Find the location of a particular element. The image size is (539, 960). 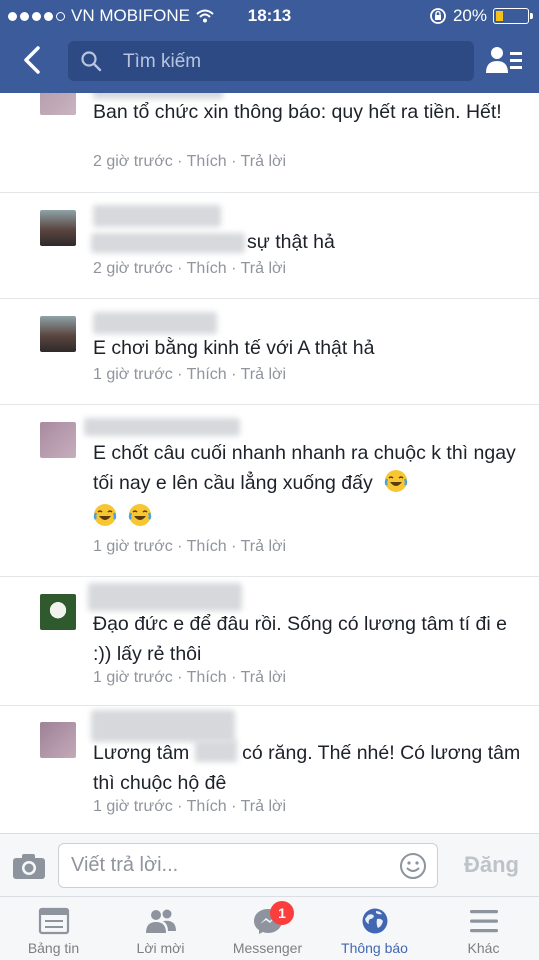

reply-bar: Viết trả lời... Đăng is located at coordinates (269, 864).